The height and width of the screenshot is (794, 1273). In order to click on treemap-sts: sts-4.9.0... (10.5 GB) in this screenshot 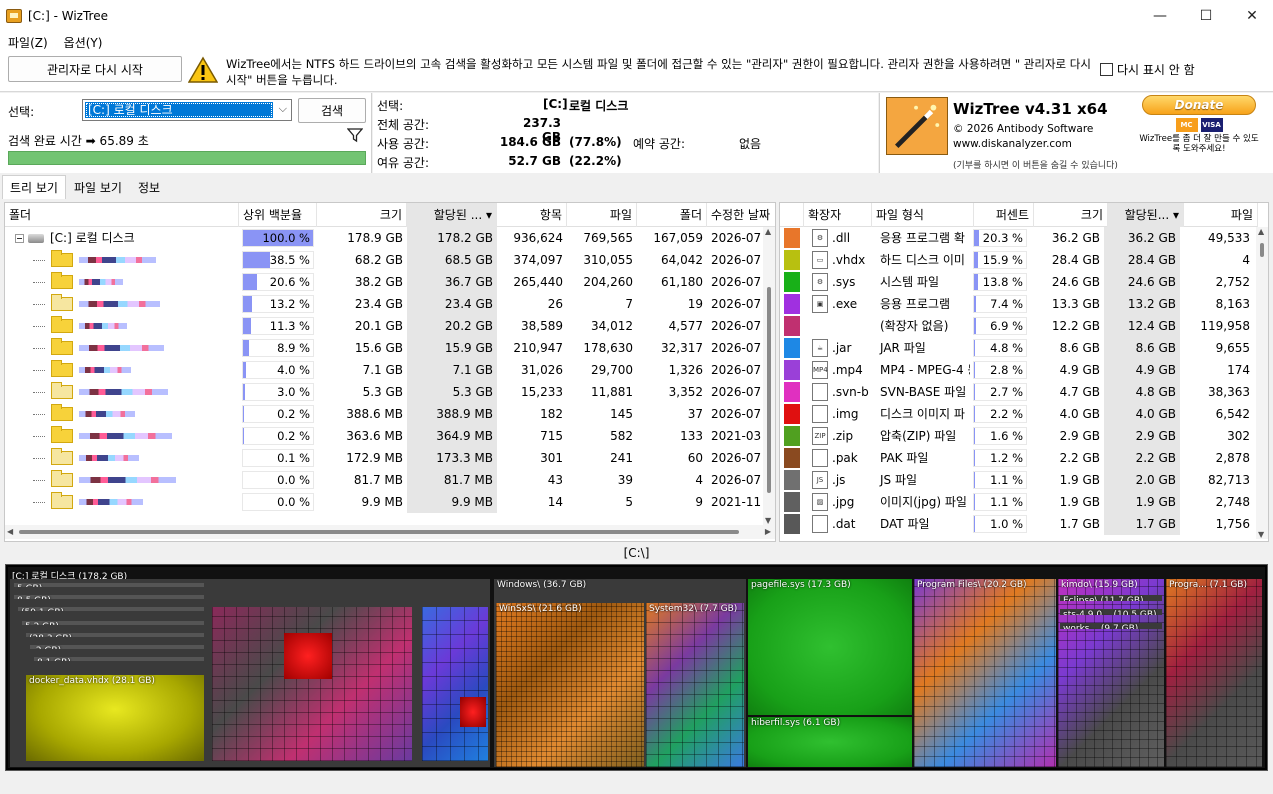, I will do `click(1111, 612)`.